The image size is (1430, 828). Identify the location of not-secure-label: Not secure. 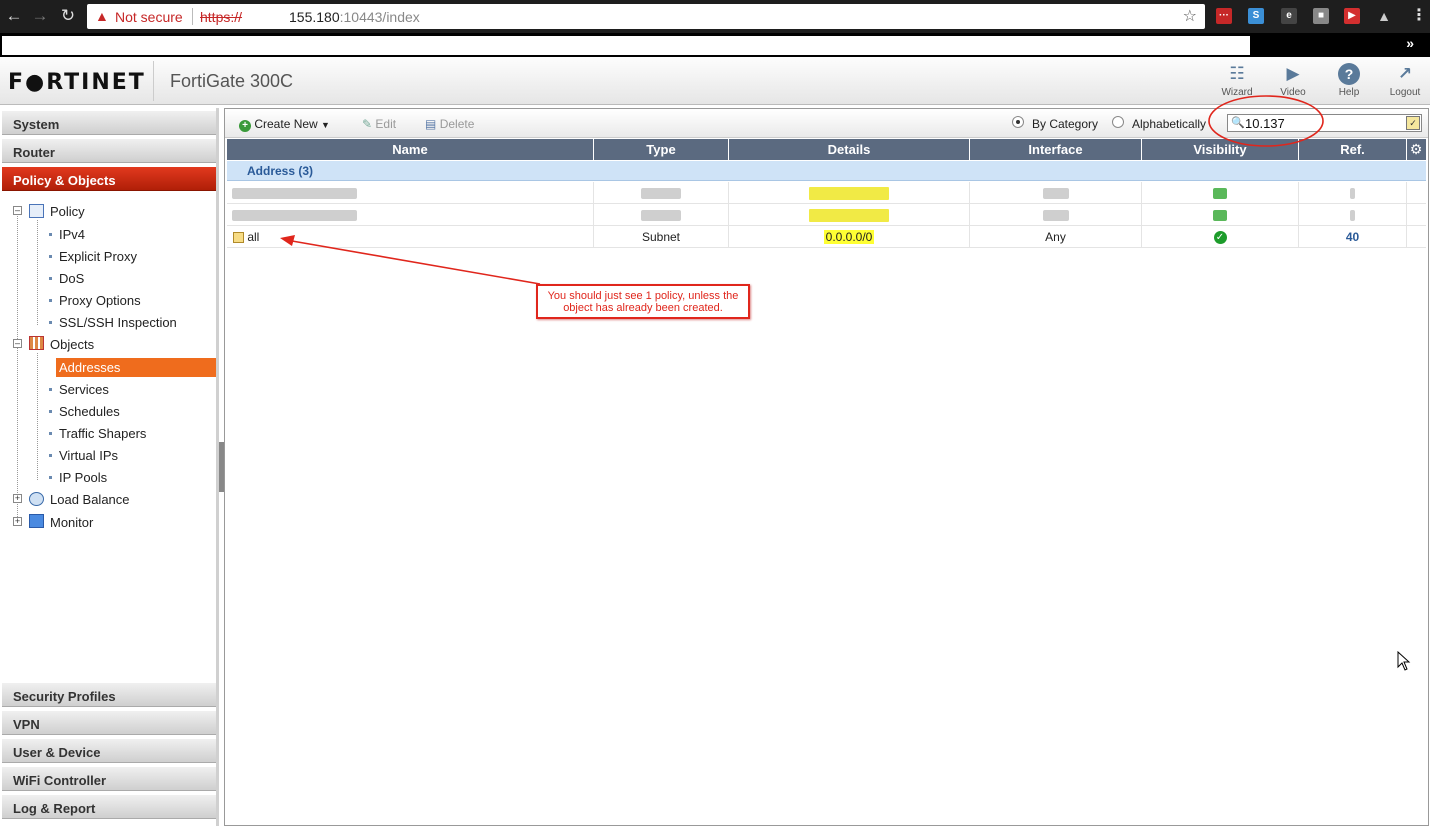
(149, 17).